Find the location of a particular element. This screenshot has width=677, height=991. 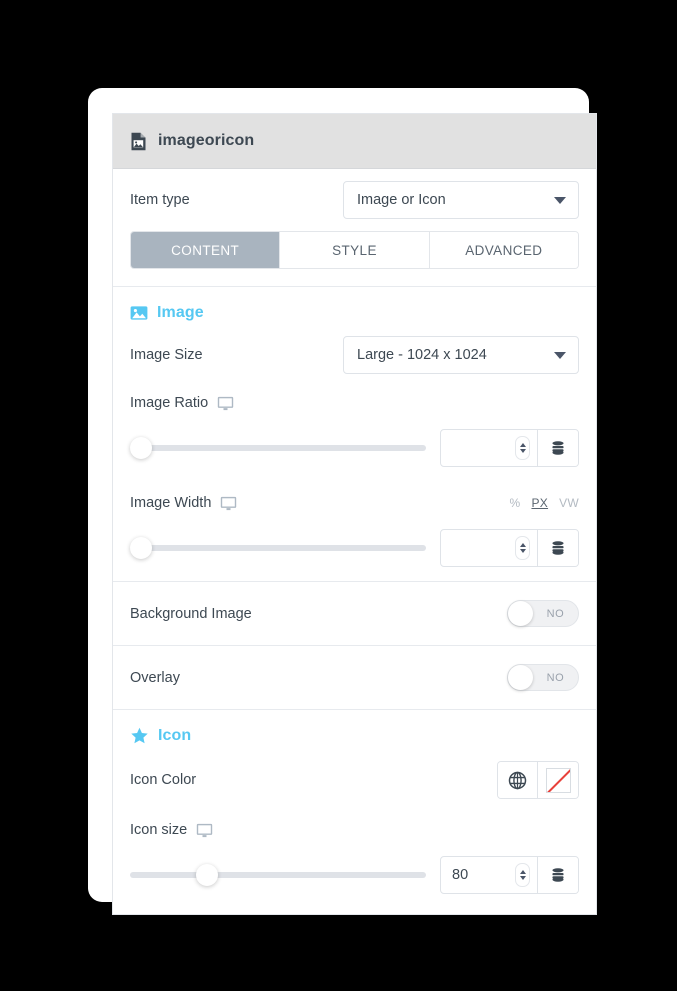

icon-color-global-button is located at coordinates (518, 780).